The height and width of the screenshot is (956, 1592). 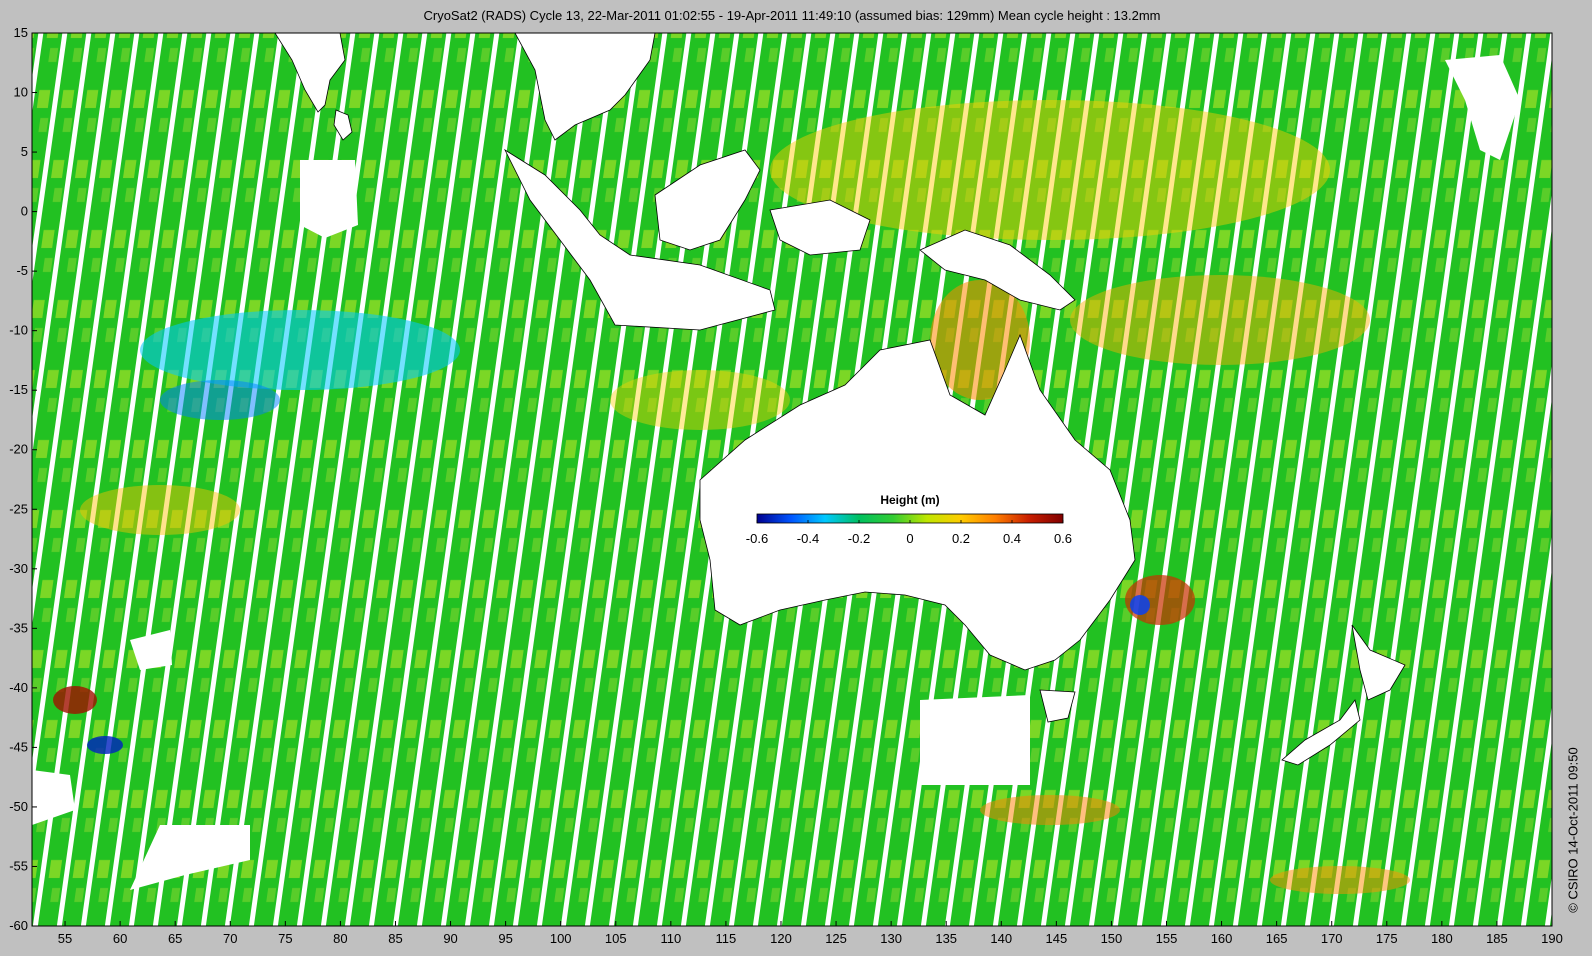 I want to click on y-tick-label: 5, so click(x=24, y=151).